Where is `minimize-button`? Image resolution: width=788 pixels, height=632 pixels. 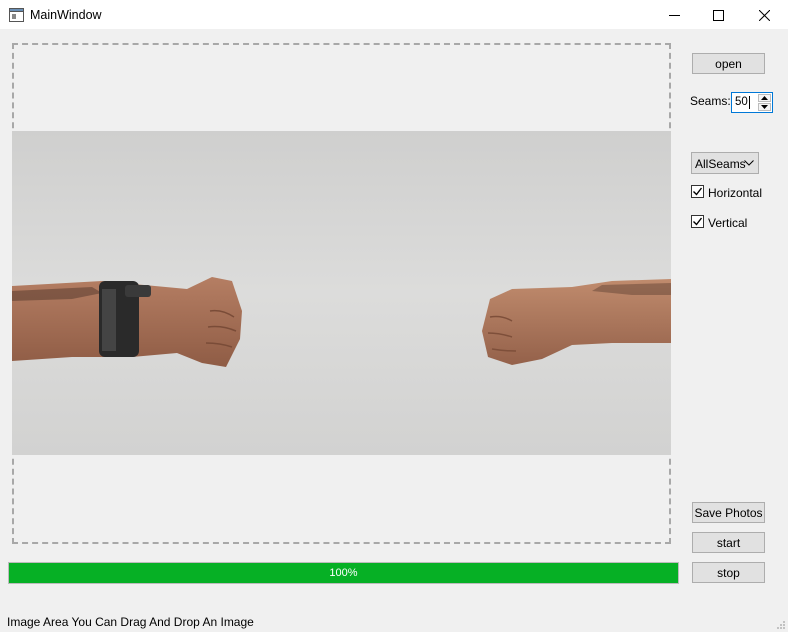 minimize-button is located at coordinates (674, 15).